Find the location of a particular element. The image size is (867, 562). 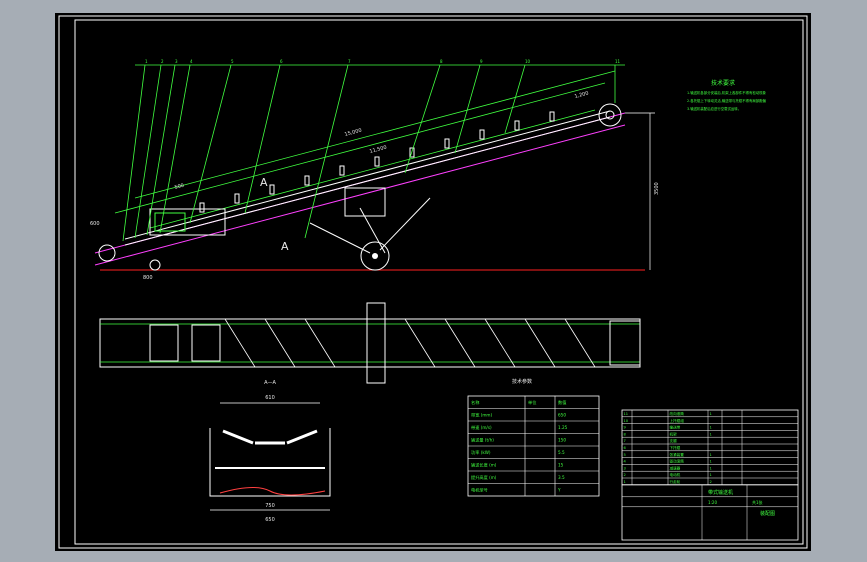

title-name: 带式输送机 is located at coordinates (720, 492).